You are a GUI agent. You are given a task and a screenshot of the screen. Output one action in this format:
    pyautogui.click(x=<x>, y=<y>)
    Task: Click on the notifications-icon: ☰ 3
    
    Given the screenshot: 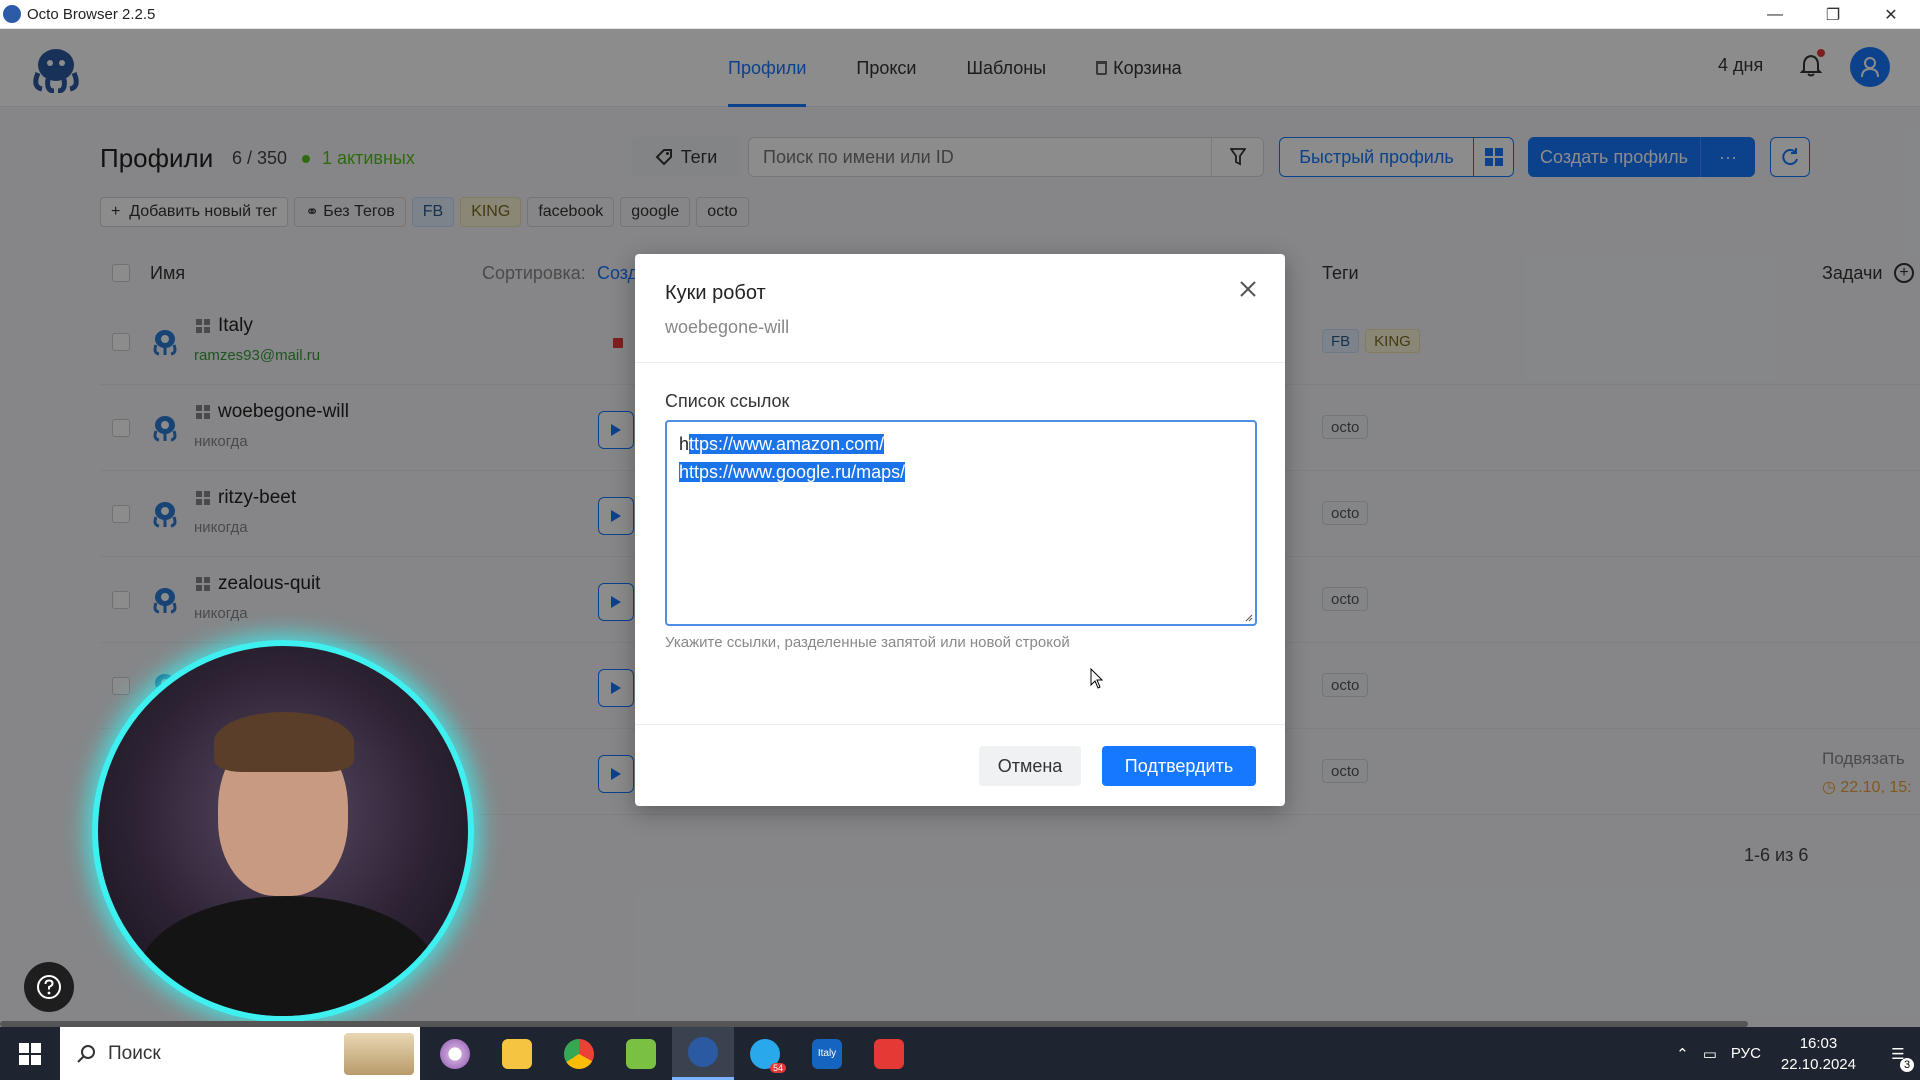 What is the action you would take?
    pyautogui.click(x=1898, y=1053)
    